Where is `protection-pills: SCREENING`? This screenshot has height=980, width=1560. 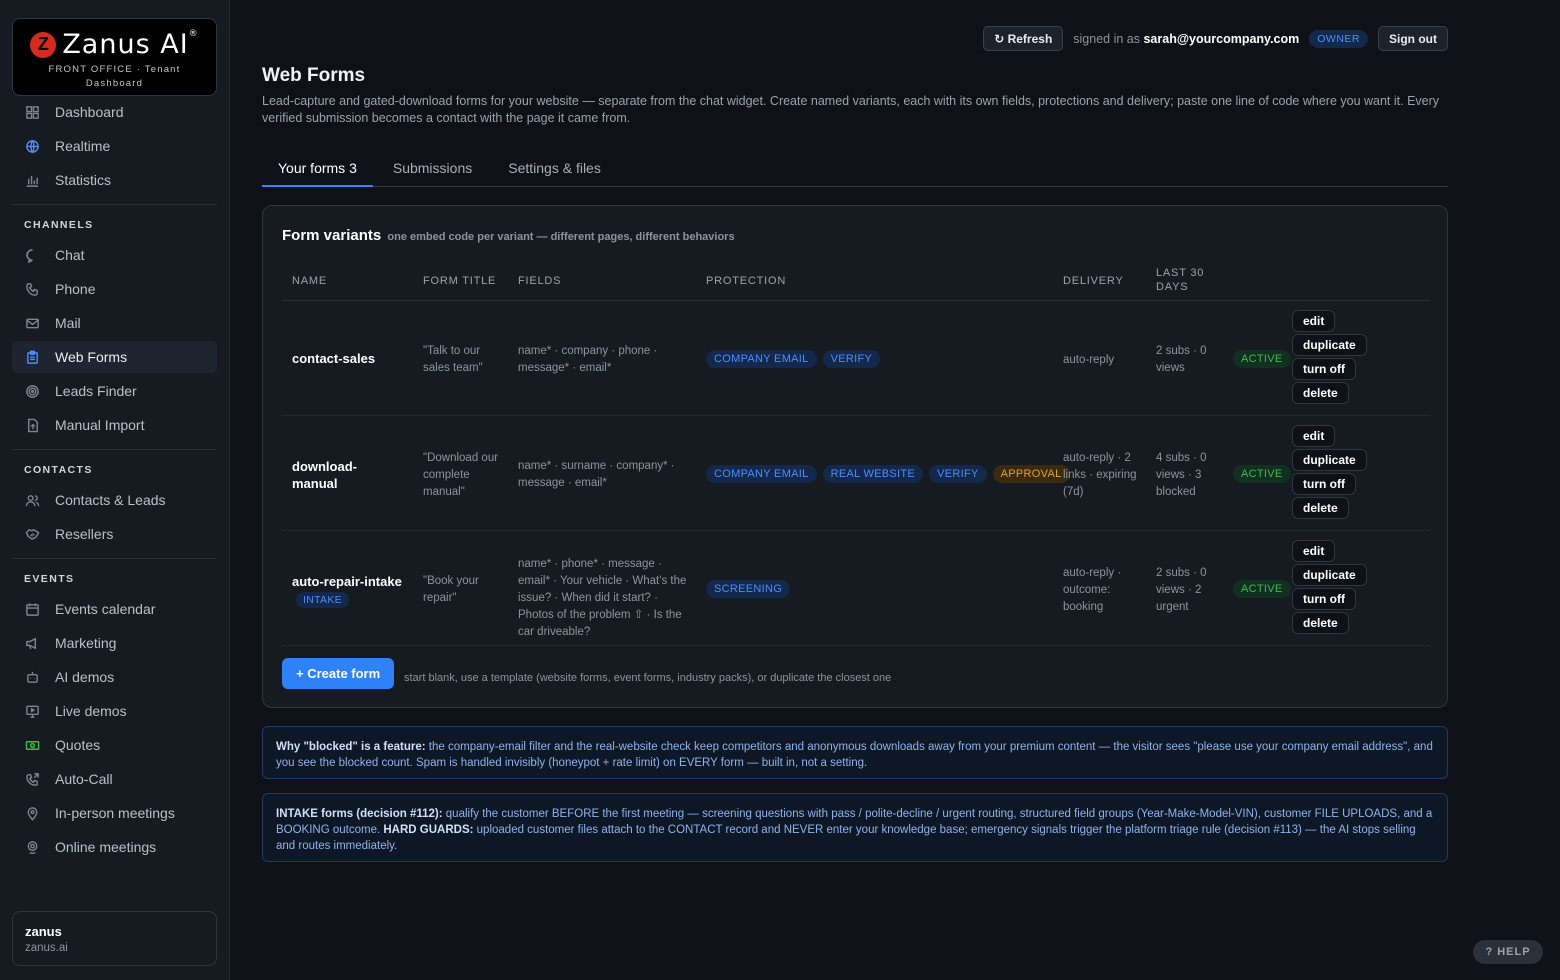
protection-pills: SCREENING is located at coordinates (748, 589).